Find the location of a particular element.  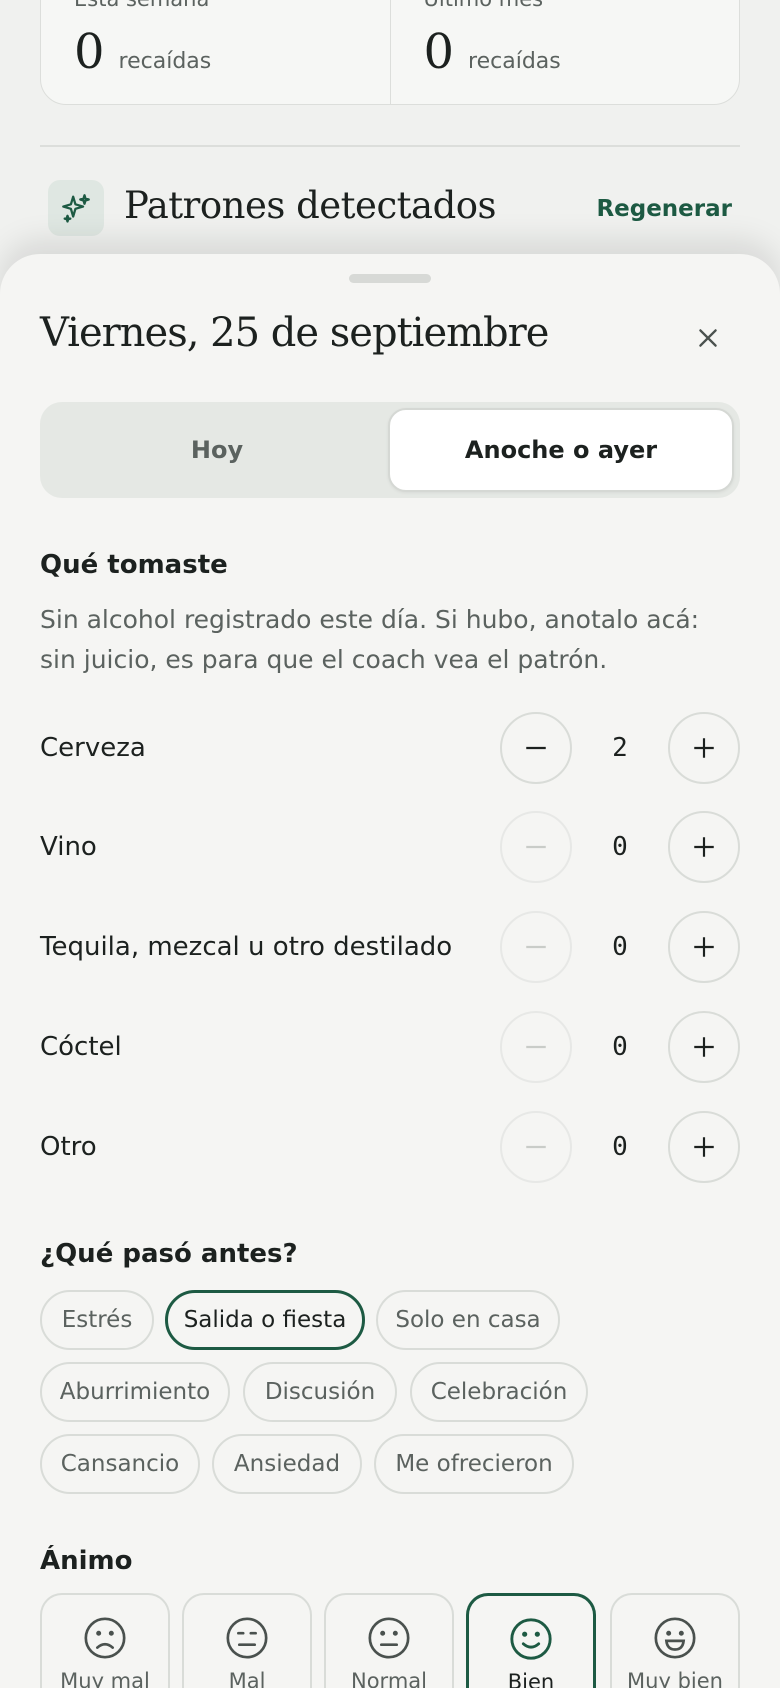

mood-bad: Mal is located at coordinates (247, 1640).